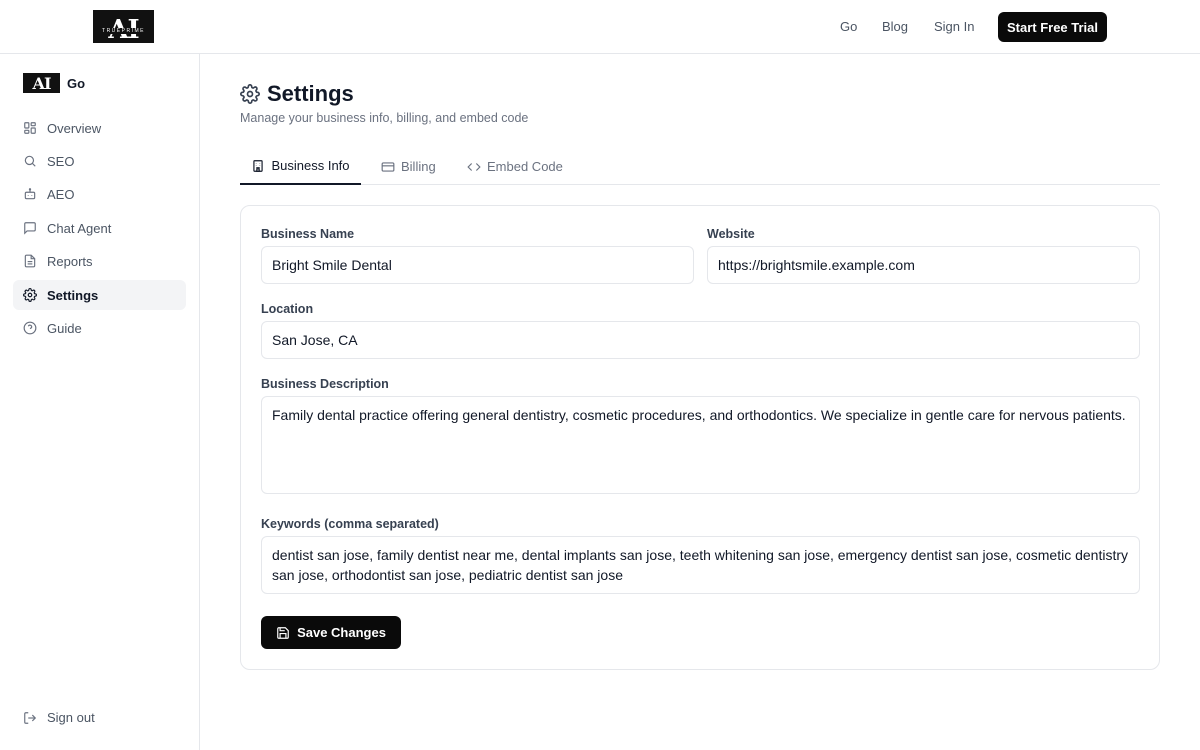 The image size is (1200, 750). I want to click on sidebar-item-label: Guide, so click(64, 328).